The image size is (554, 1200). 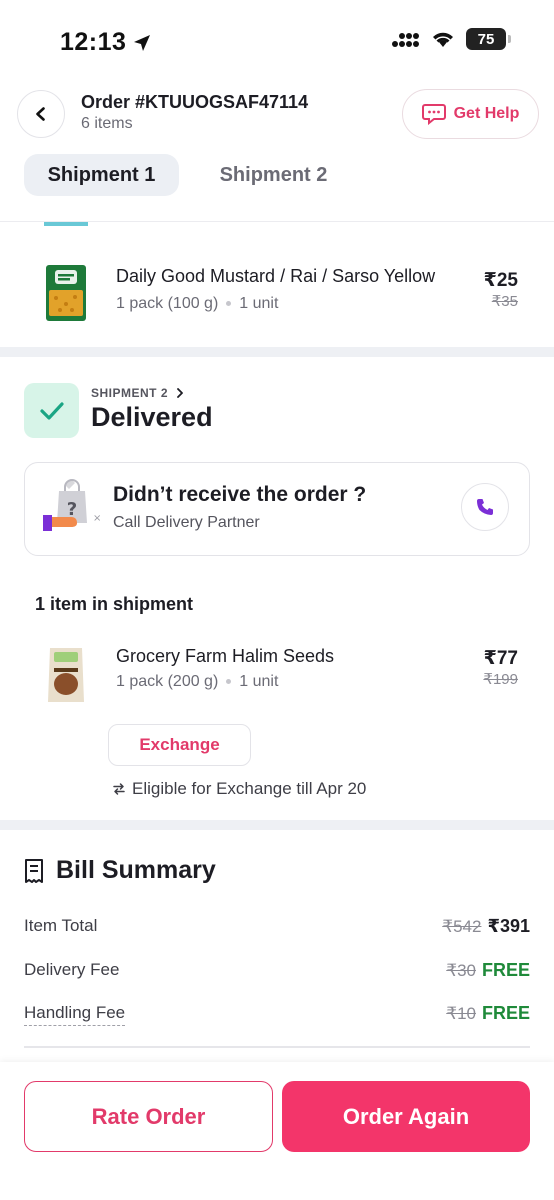 I want to click on chevron-right-icon, so click(x=180, y=393).